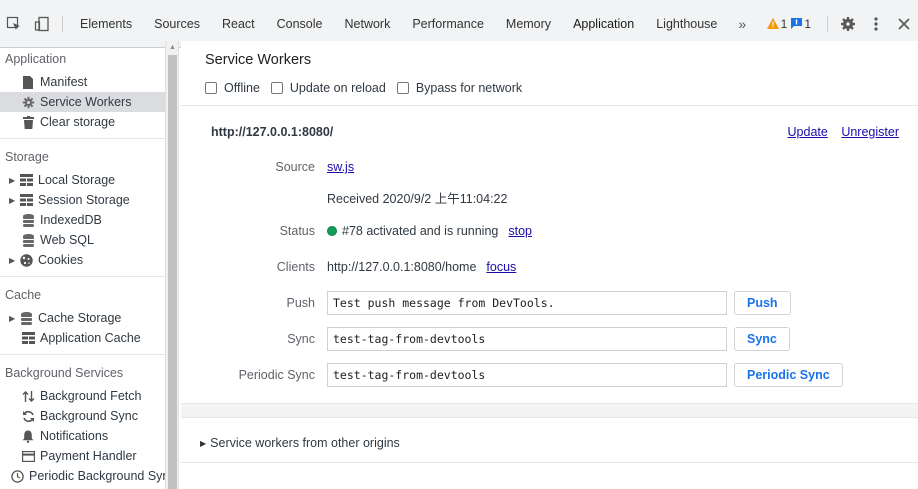 Image resolution: width=918 pixels, height=489 pixels. I want to click on sidebar-item-local-storage: ▶ Local Storage, so click(82, 180).